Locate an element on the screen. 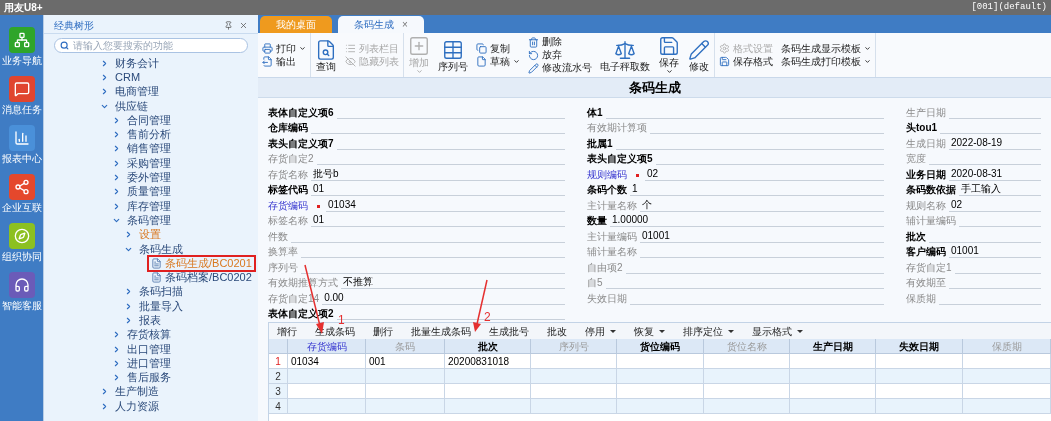 This screenshot has width=1051, height=421. column-header: 货位编码 is located at coordinates (660, 346).